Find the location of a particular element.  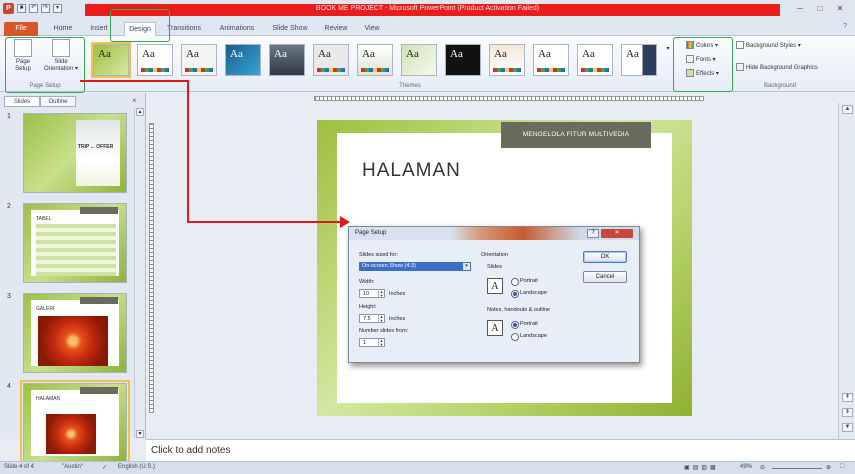

chevron-down-icon: ▾ is located at coordinates (466, 266).